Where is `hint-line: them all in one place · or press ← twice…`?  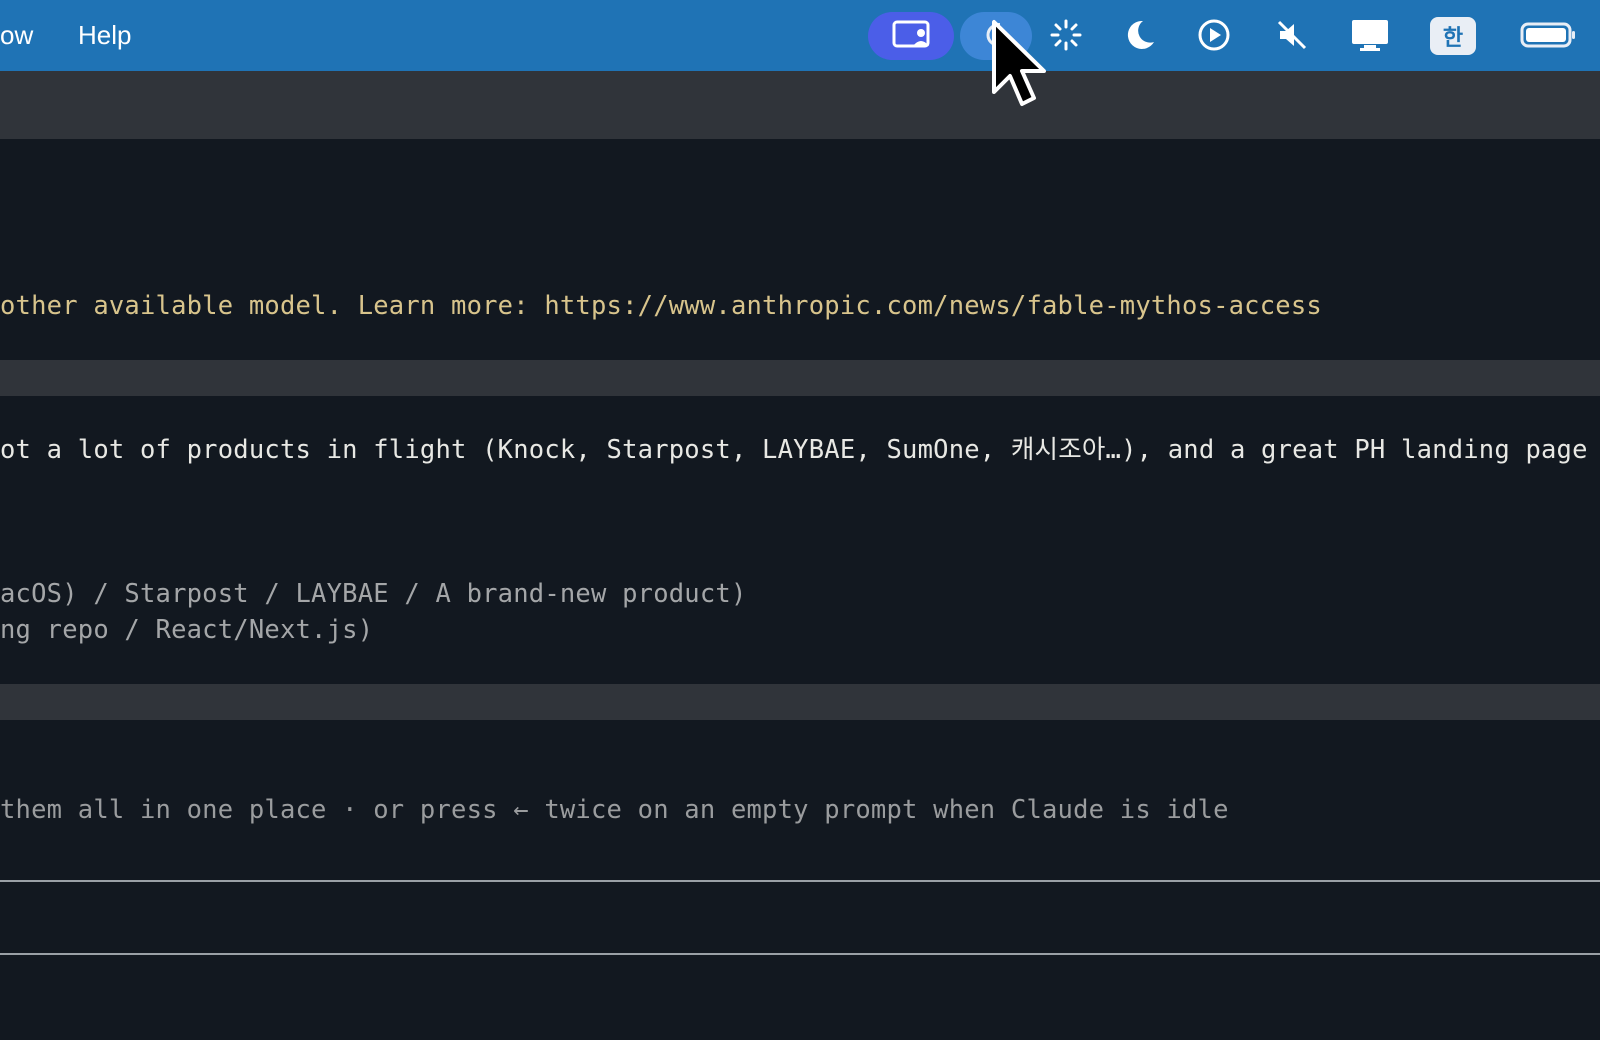
hint-line: them all in one place · or press ← twice… is located at coordinates (614, 810).